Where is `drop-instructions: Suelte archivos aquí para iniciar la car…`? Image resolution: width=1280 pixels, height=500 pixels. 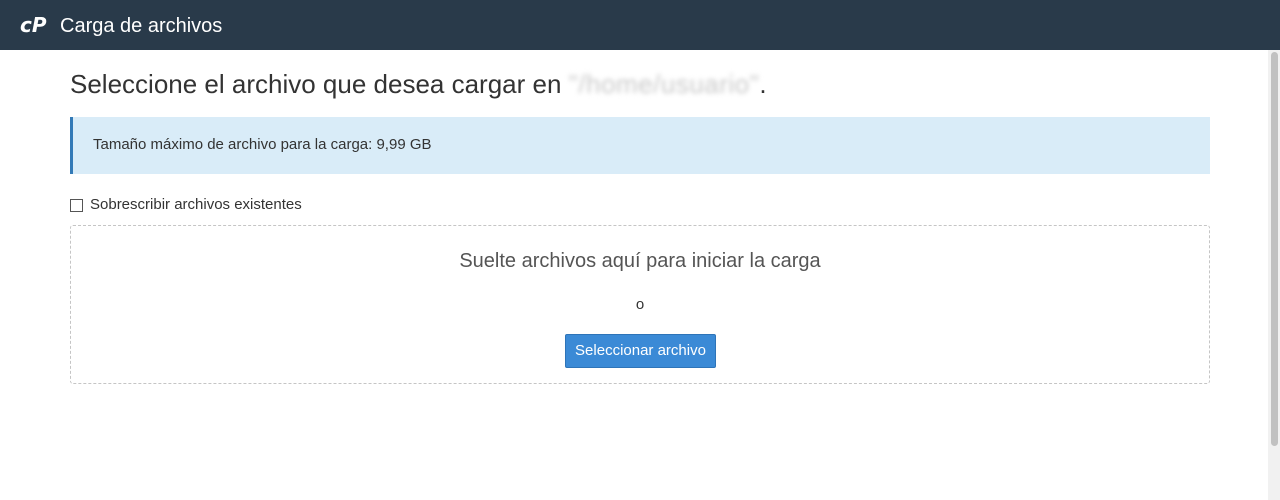
drop-instructions: Suelte archivos aquí para iniciar la car… is located at coordinates (640, 261).